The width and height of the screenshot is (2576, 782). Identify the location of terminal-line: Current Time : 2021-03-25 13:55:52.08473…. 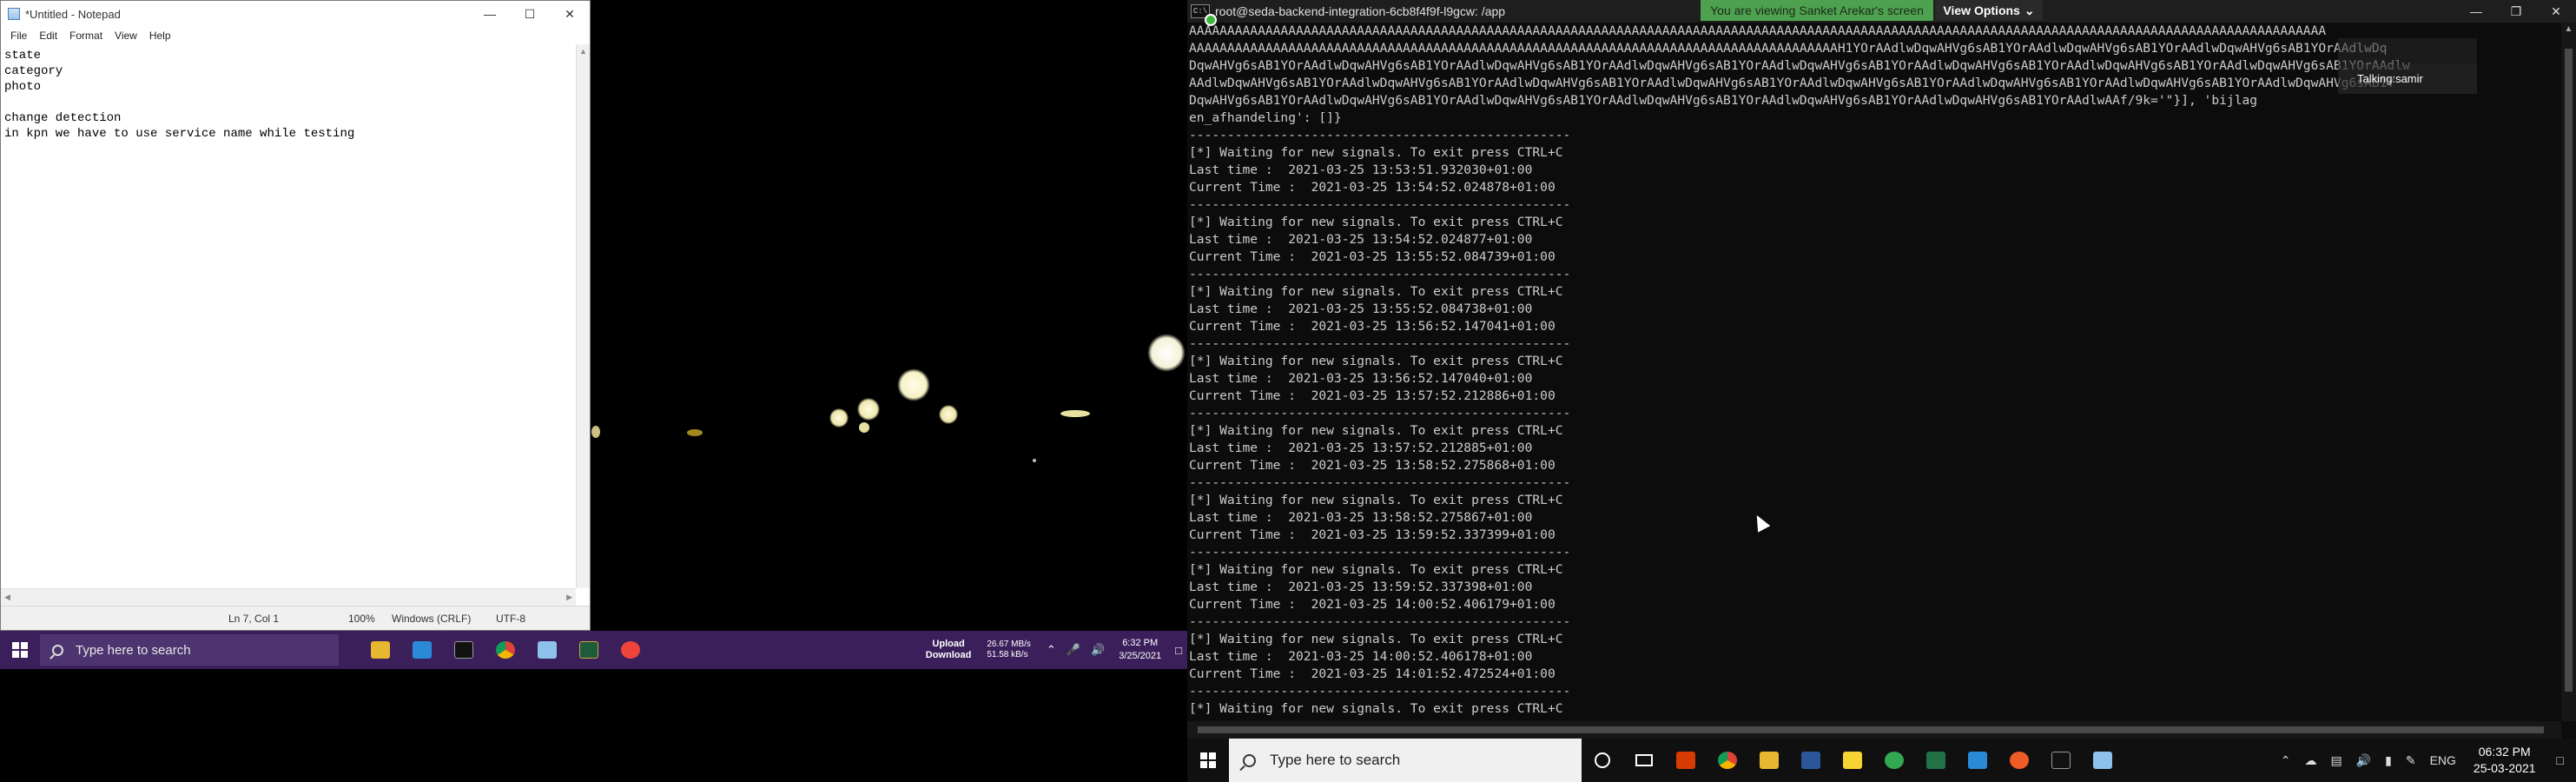
(1372, 256).